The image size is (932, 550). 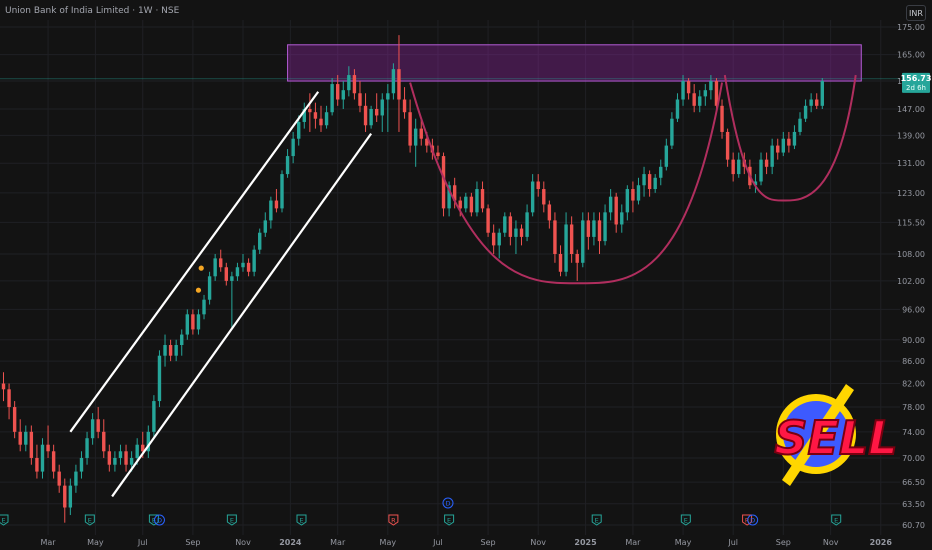 I want to click on y-tick-label: 175.00, so click(x=911, y=27).